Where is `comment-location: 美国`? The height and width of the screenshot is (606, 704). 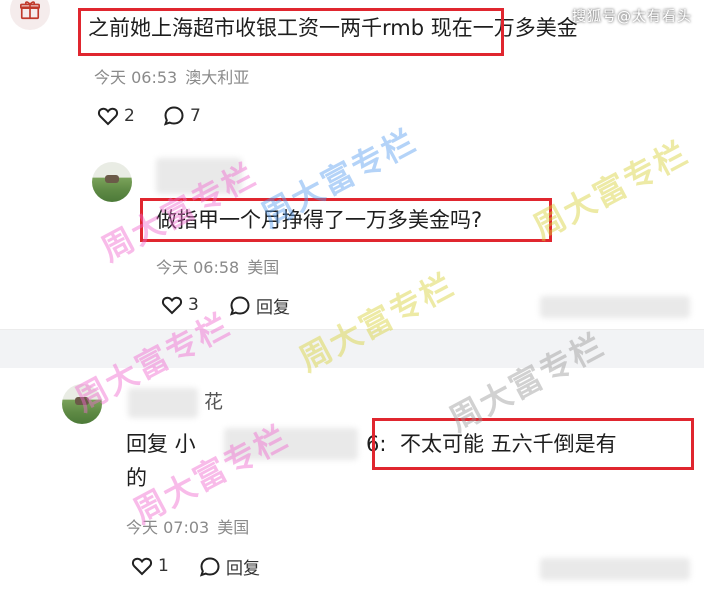 comment-location: 美国 is located at coordinates (233, 527).